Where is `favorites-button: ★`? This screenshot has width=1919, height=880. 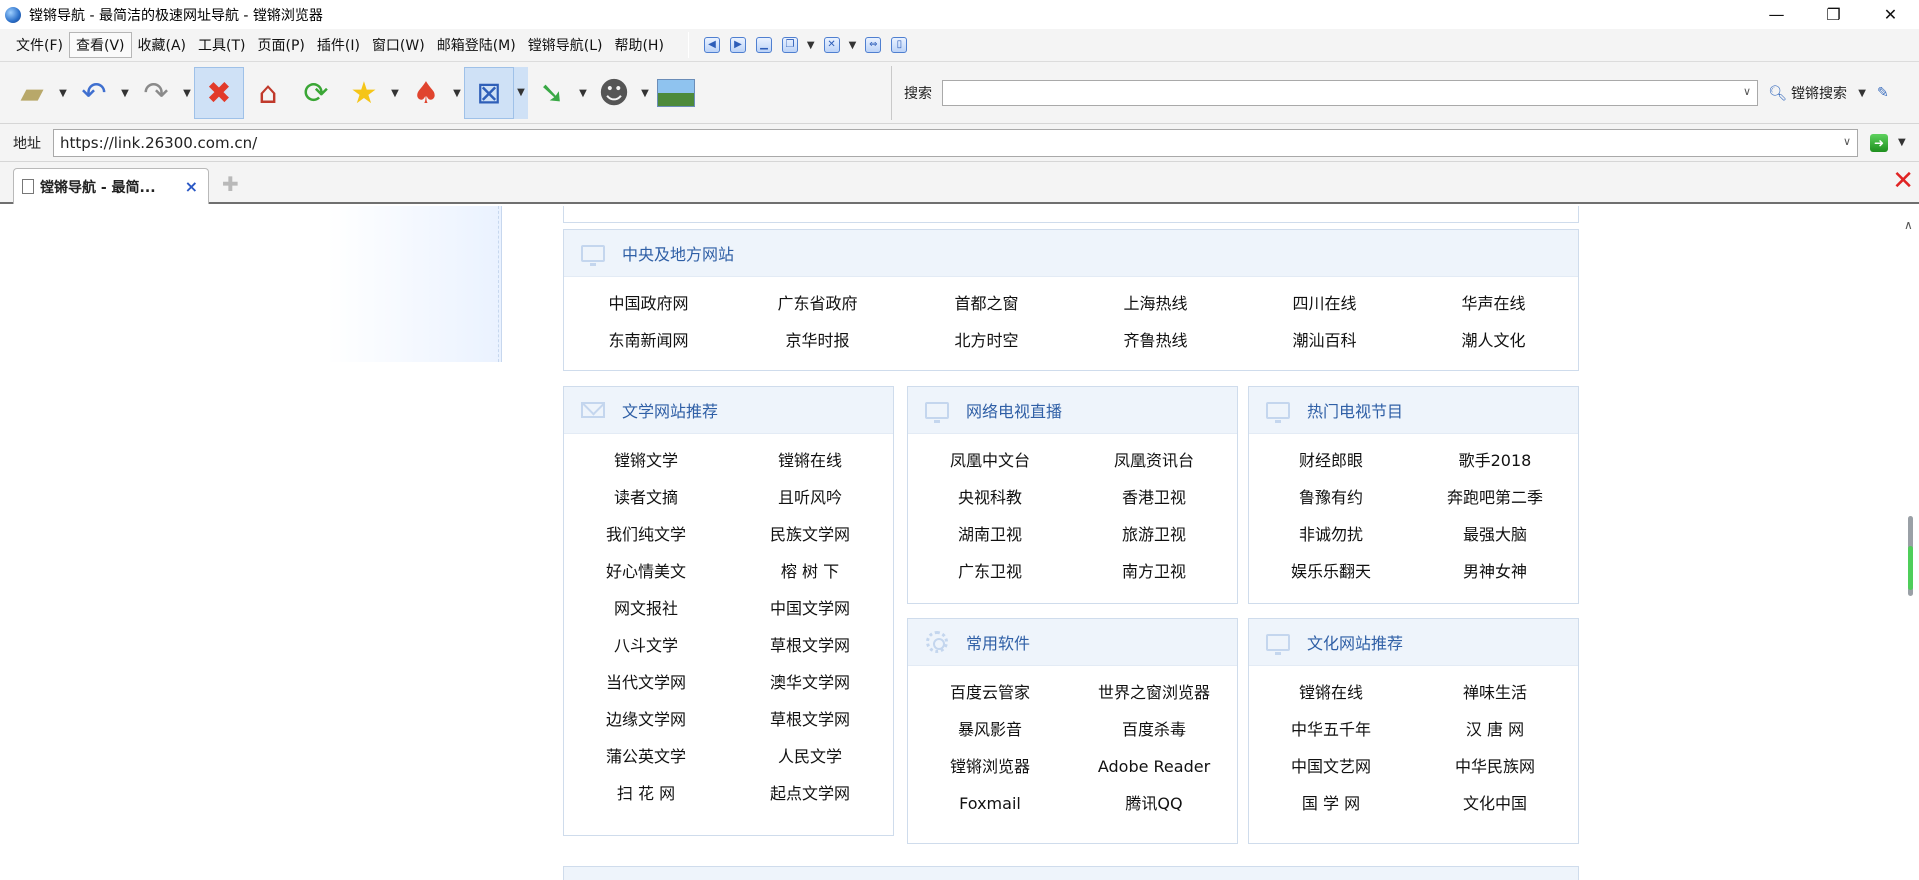 favorites-button: ★ is located at coordinates (364, 93).